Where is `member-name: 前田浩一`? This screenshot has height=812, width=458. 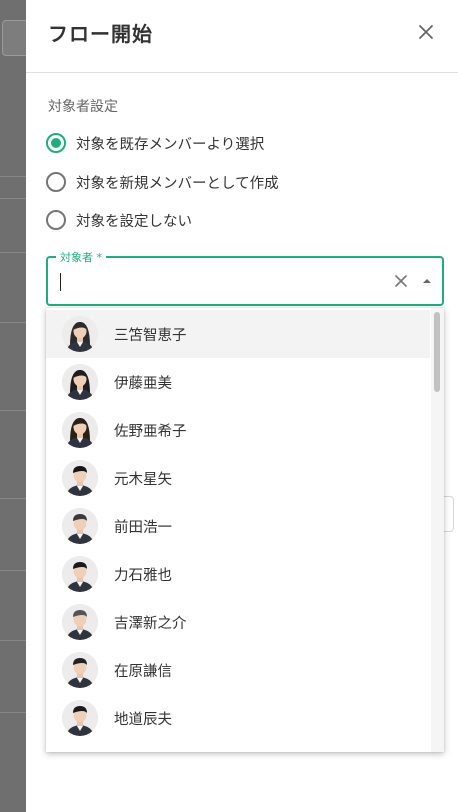
member-name: 前田浩一 is located at coordinates (143, 528).